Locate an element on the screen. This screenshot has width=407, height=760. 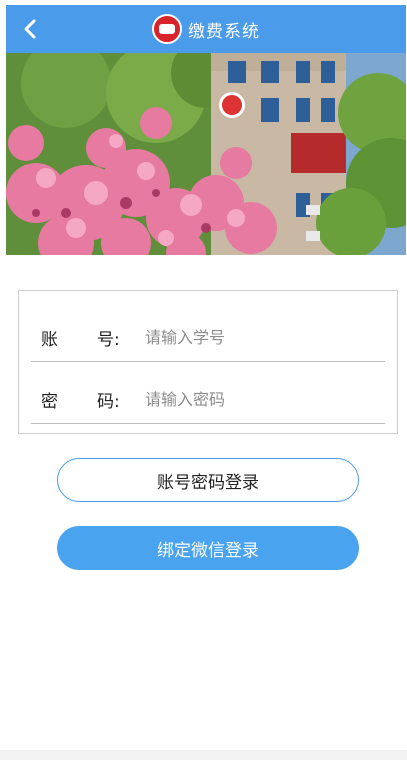
account-row: 账号: is located at coordinates (208, 337).